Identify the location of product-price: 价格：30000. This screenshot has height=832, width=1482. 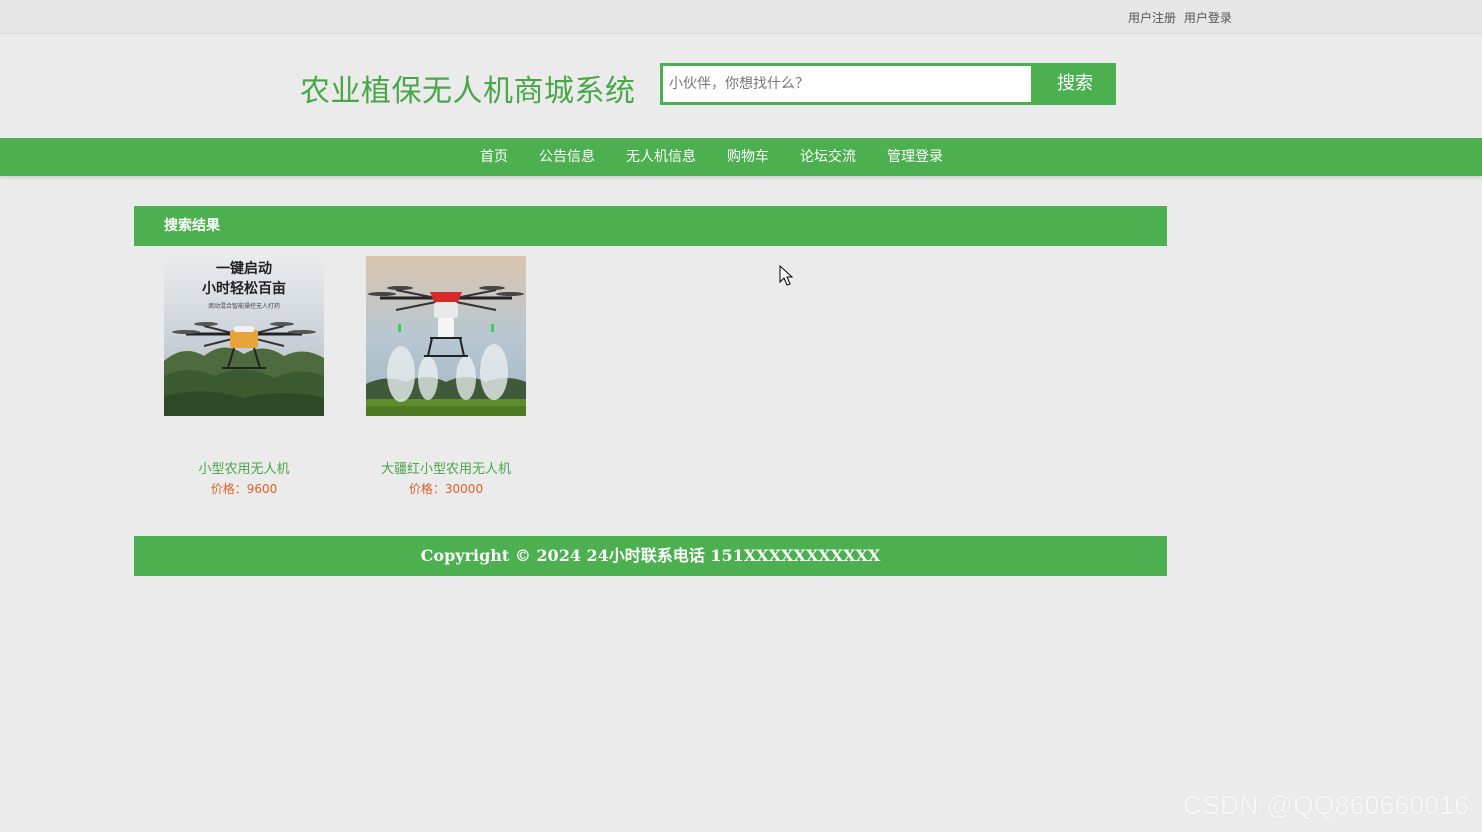
(446, 489).